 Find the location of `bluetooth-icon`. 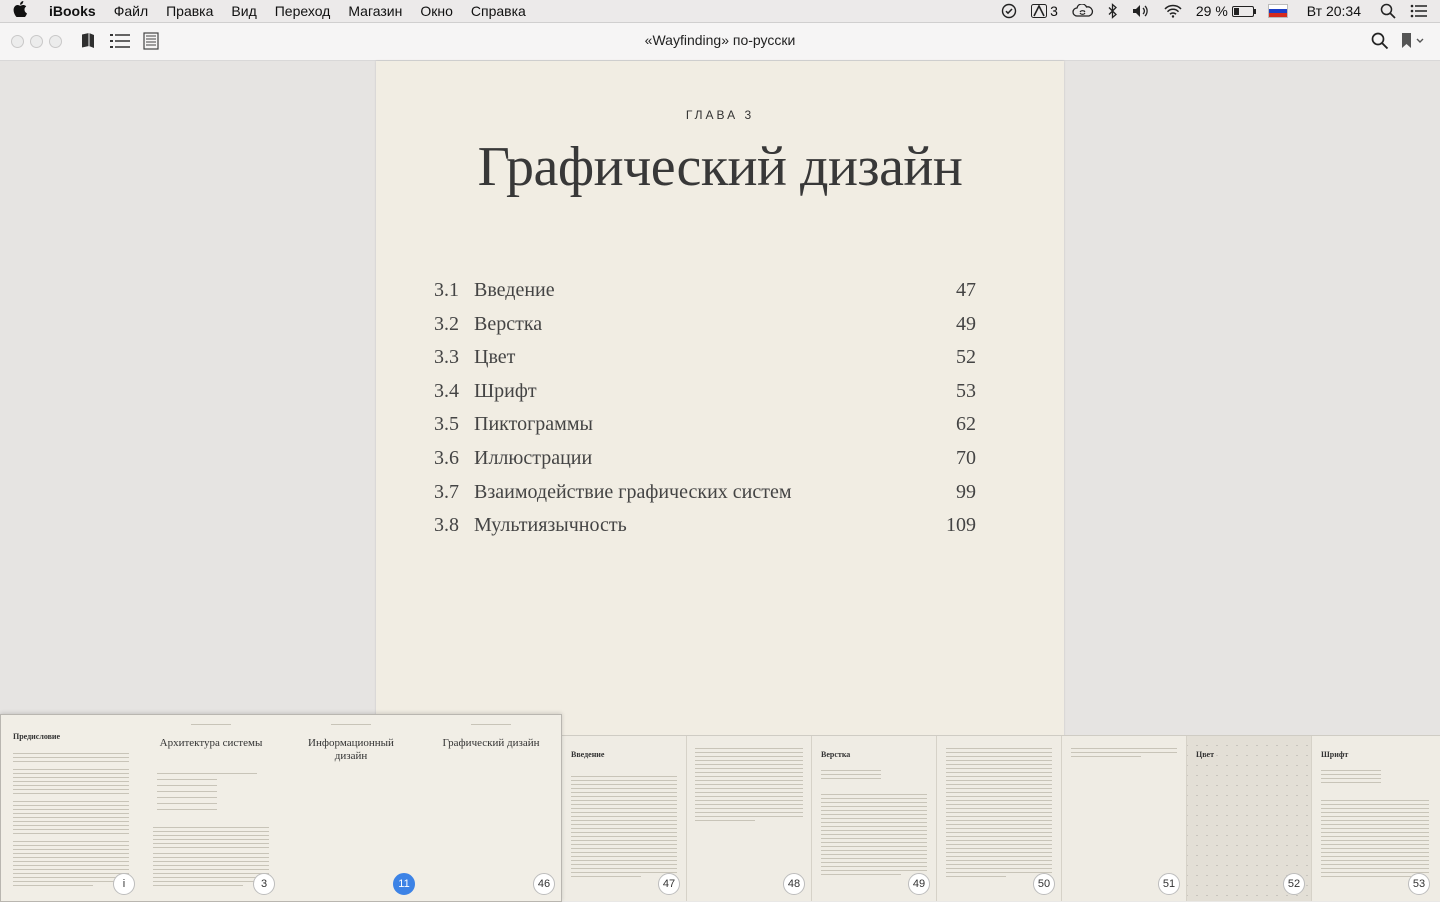

bluetooth-icon is located at coordinates (1113, 11).